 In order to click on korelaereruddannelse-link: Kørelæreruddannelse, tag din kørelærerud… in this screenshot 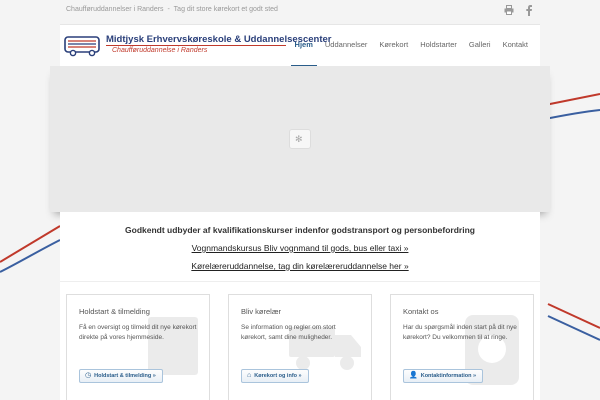, I will do `click(300, 266)`.